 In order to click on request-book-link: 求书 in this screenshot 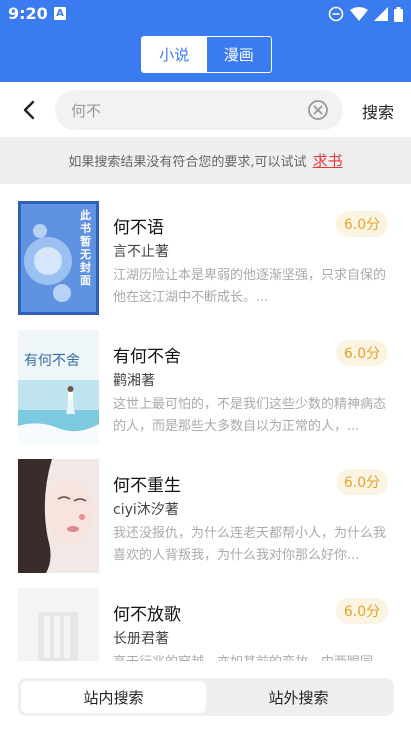, I will do `click(328, 160)`.